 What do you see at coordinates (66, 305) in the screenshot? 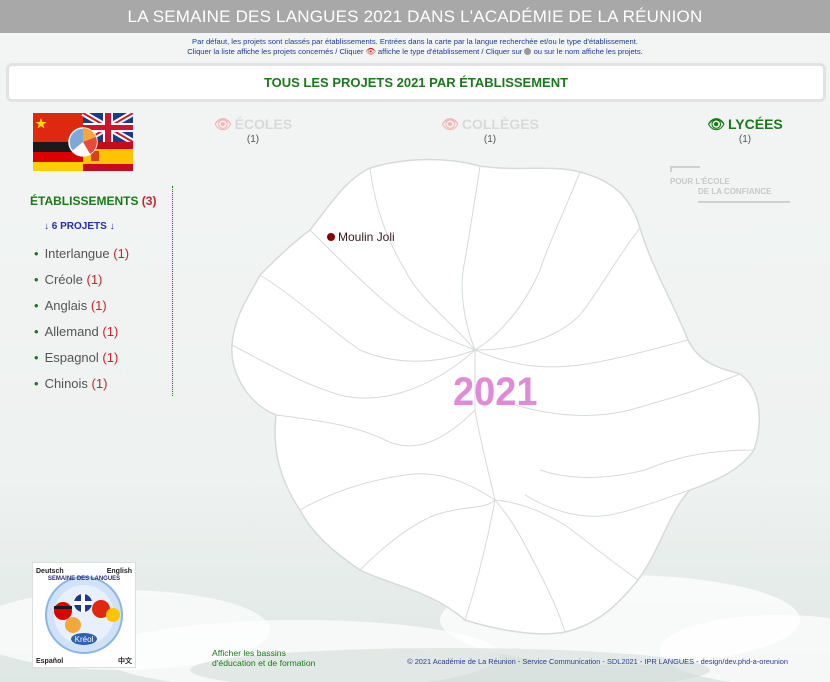
I see `language-name: Anglais` at bounding box center [66, 305].